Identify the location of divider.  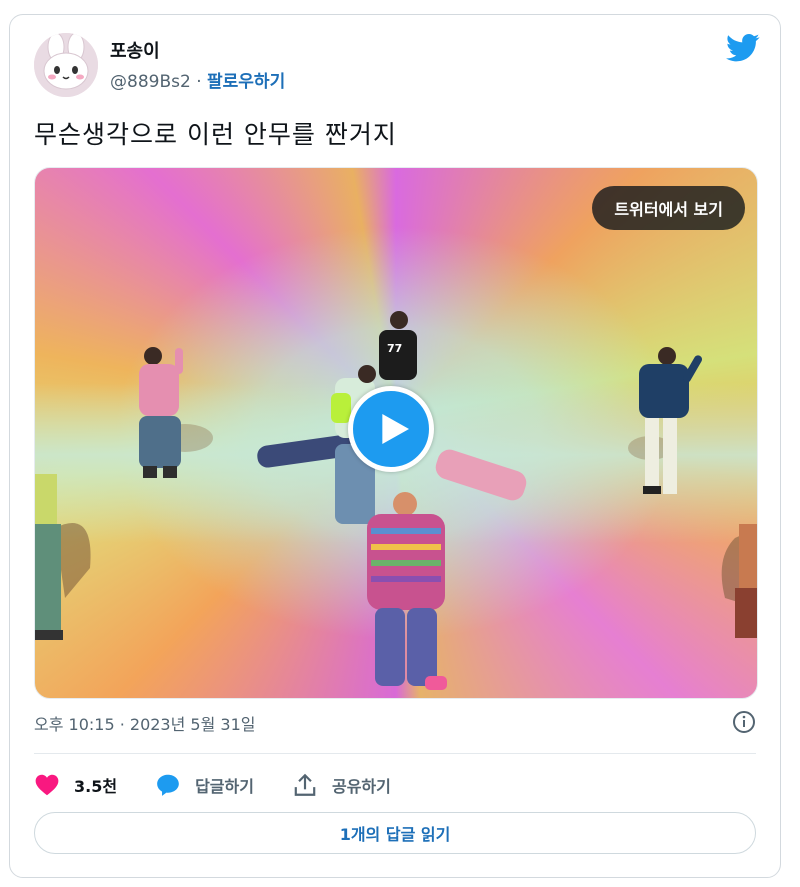
(395, 753).